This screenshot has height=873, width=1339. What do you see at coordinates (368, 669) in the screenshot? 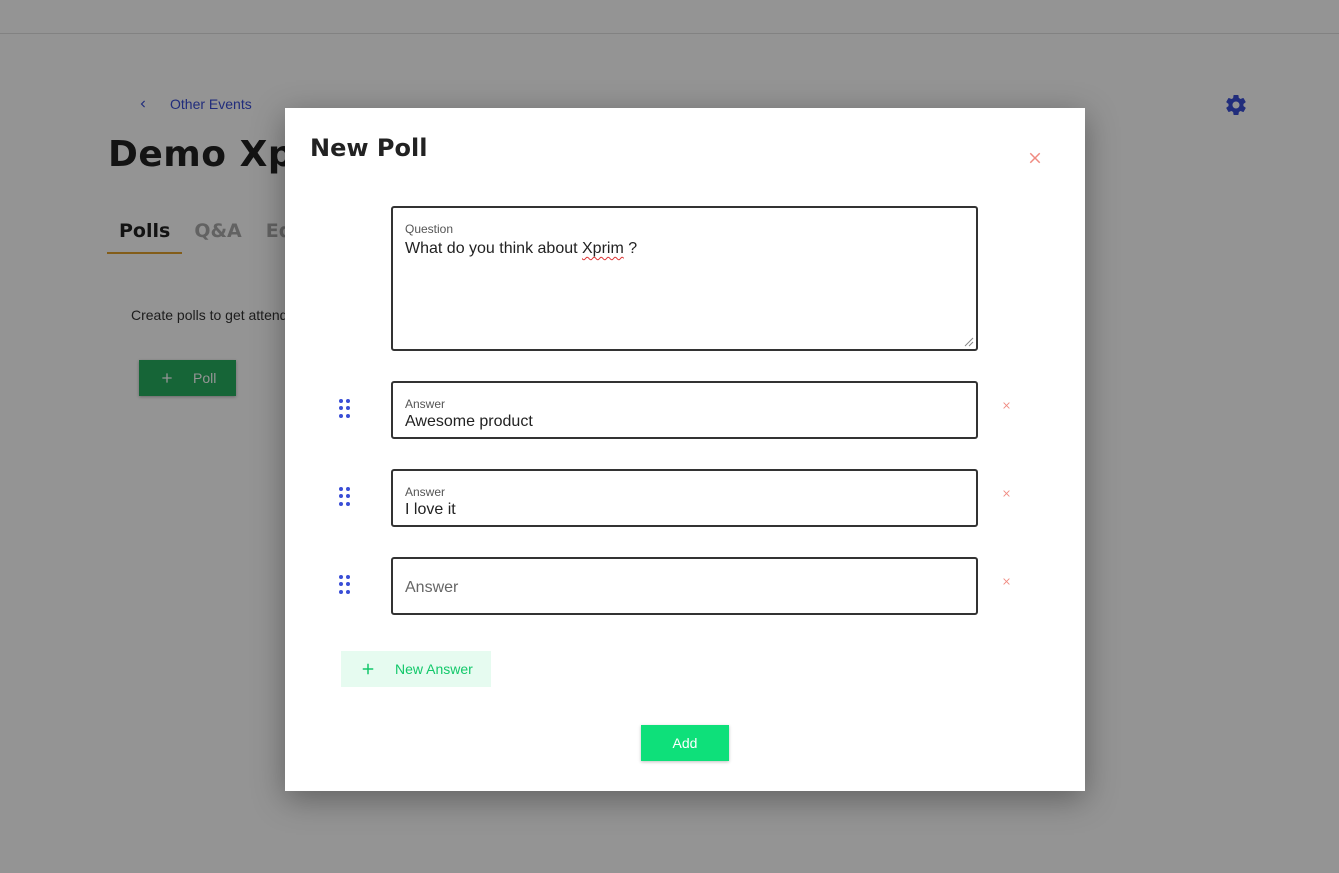
I see `plus-icon` at bounding box center [368, 669].